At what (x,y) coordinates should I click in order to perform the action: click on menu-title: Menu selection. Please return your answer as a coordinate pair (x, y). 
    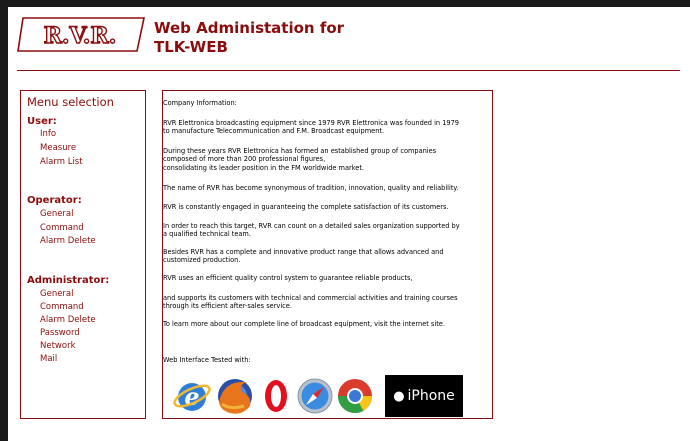
    Looking at the image, I should click on (70, 102).